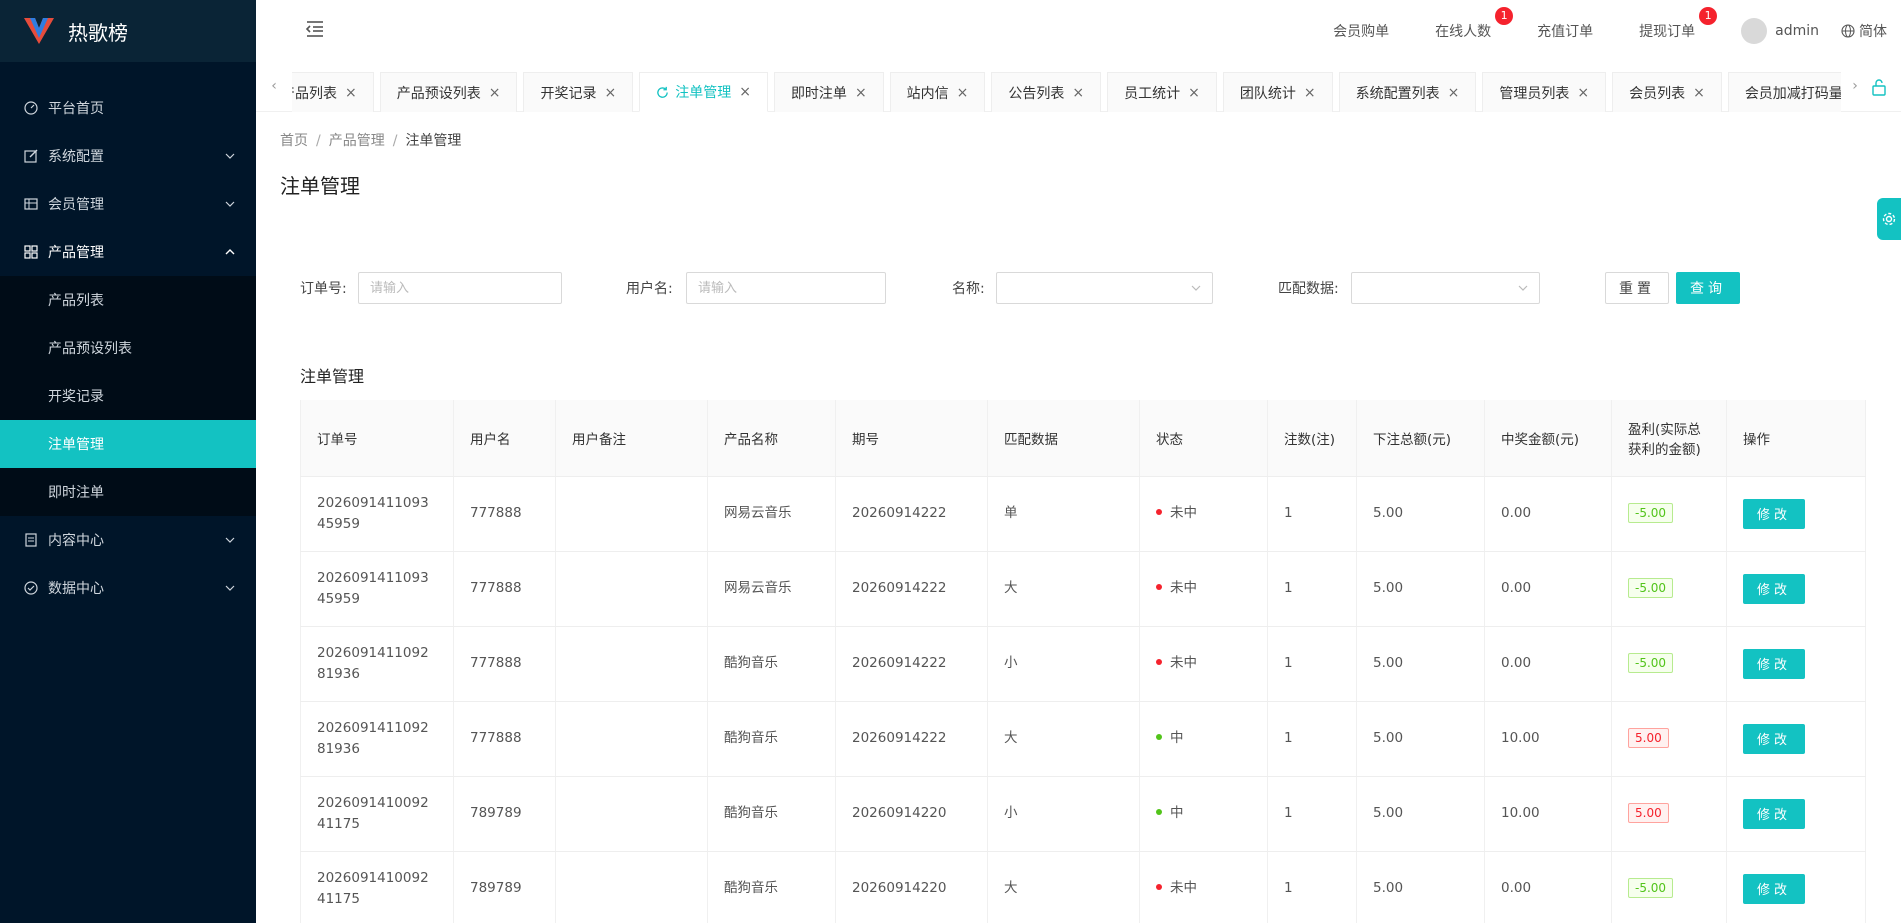 The image size is (1901, 923). What do you see at coordinates (1445, 288) in the screenshot?
I see `match-data-select` at bounding box center [1445, 288].